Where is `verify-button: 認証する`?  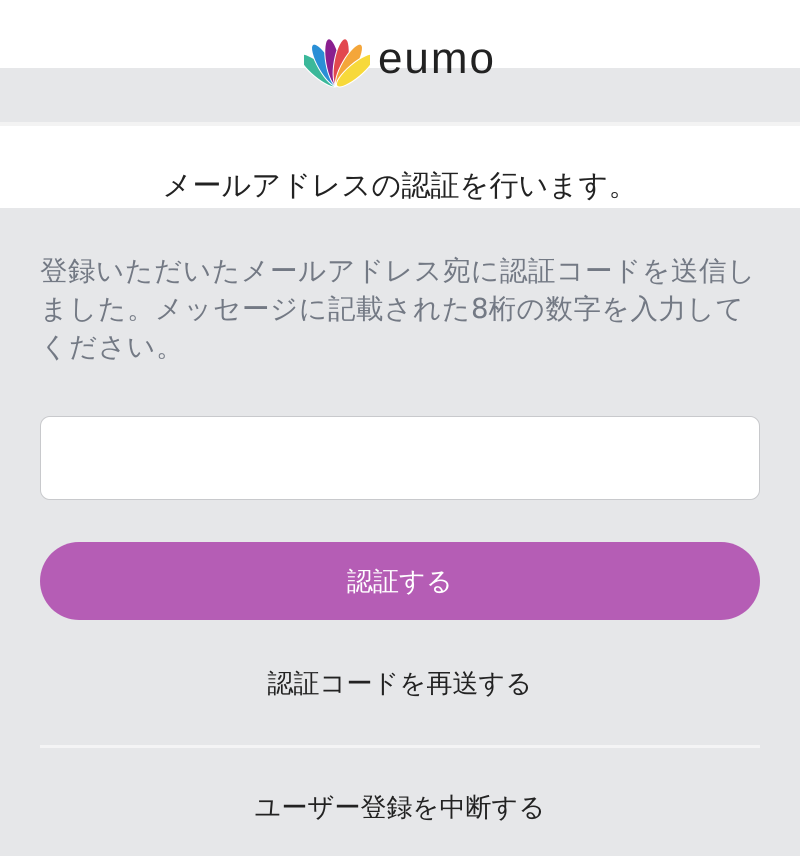 verify-button: 認証する is located at coordinates (400, 581).